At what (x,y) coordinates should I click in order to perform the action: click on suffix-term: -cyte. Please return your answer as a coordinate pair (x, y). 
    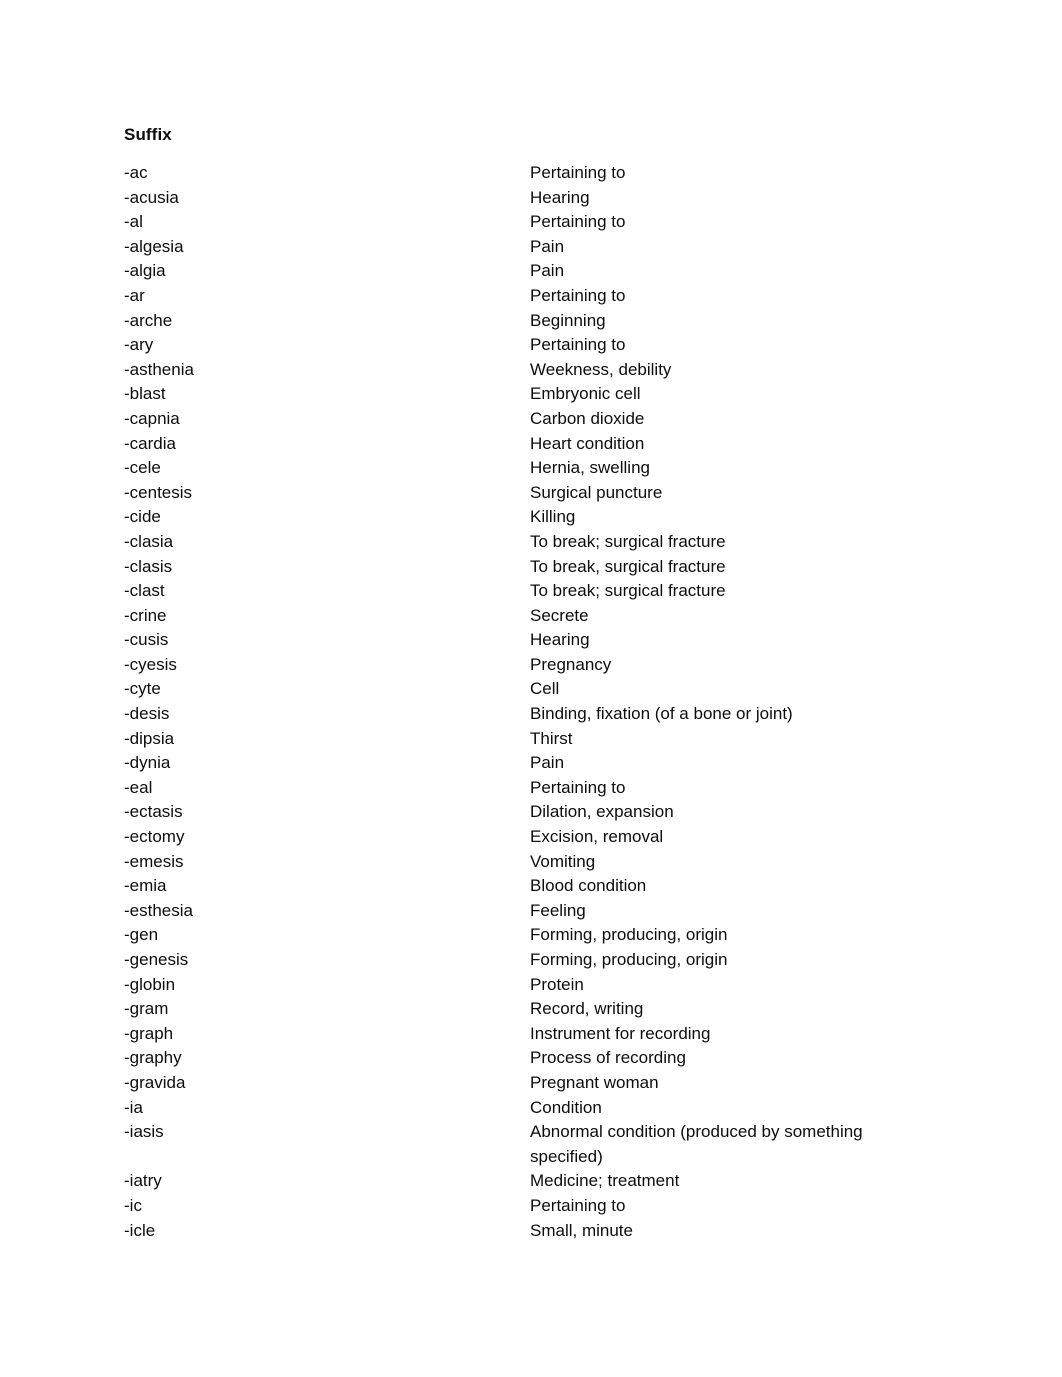
    Looking at the image, I should click on (142, 689).